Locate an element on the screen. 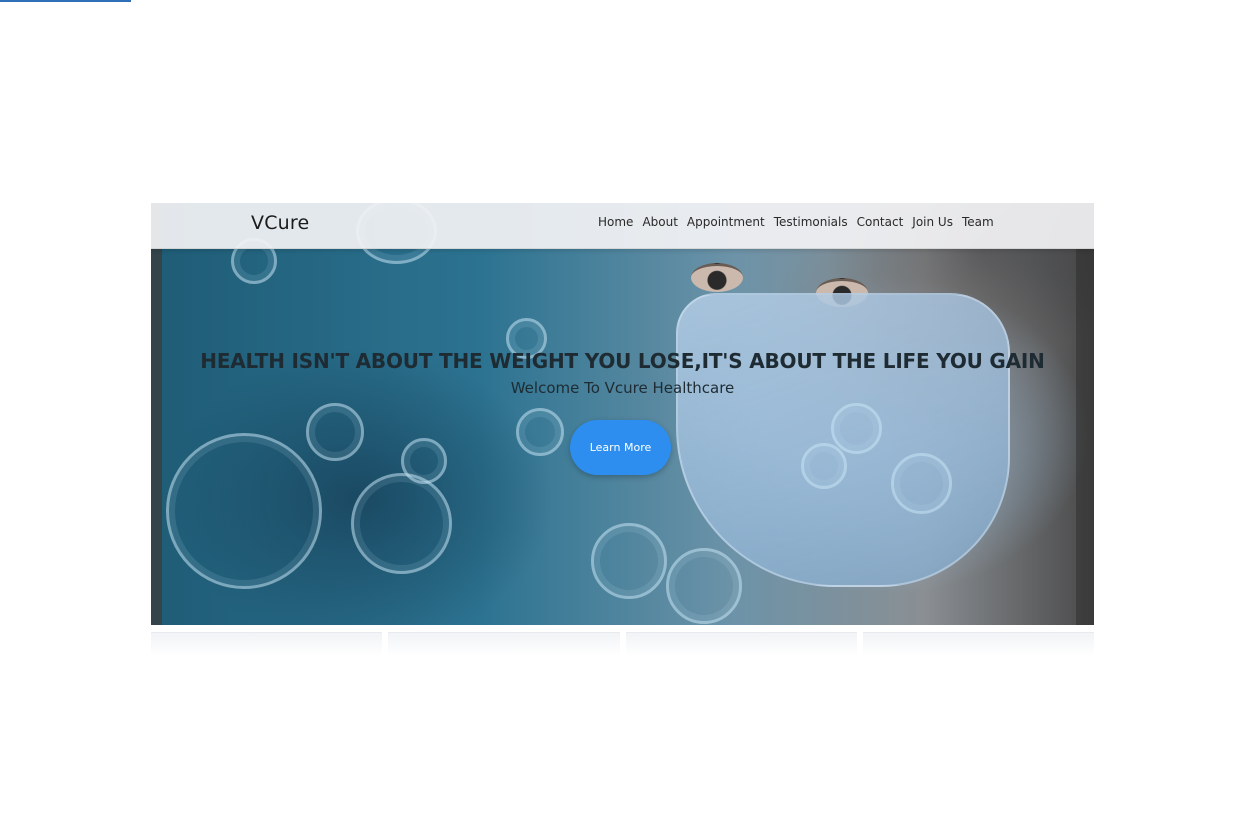 Image resolution: width=1258 pixels, height=831 pixels. hero-eye-left is located at coordinates (717, 277).